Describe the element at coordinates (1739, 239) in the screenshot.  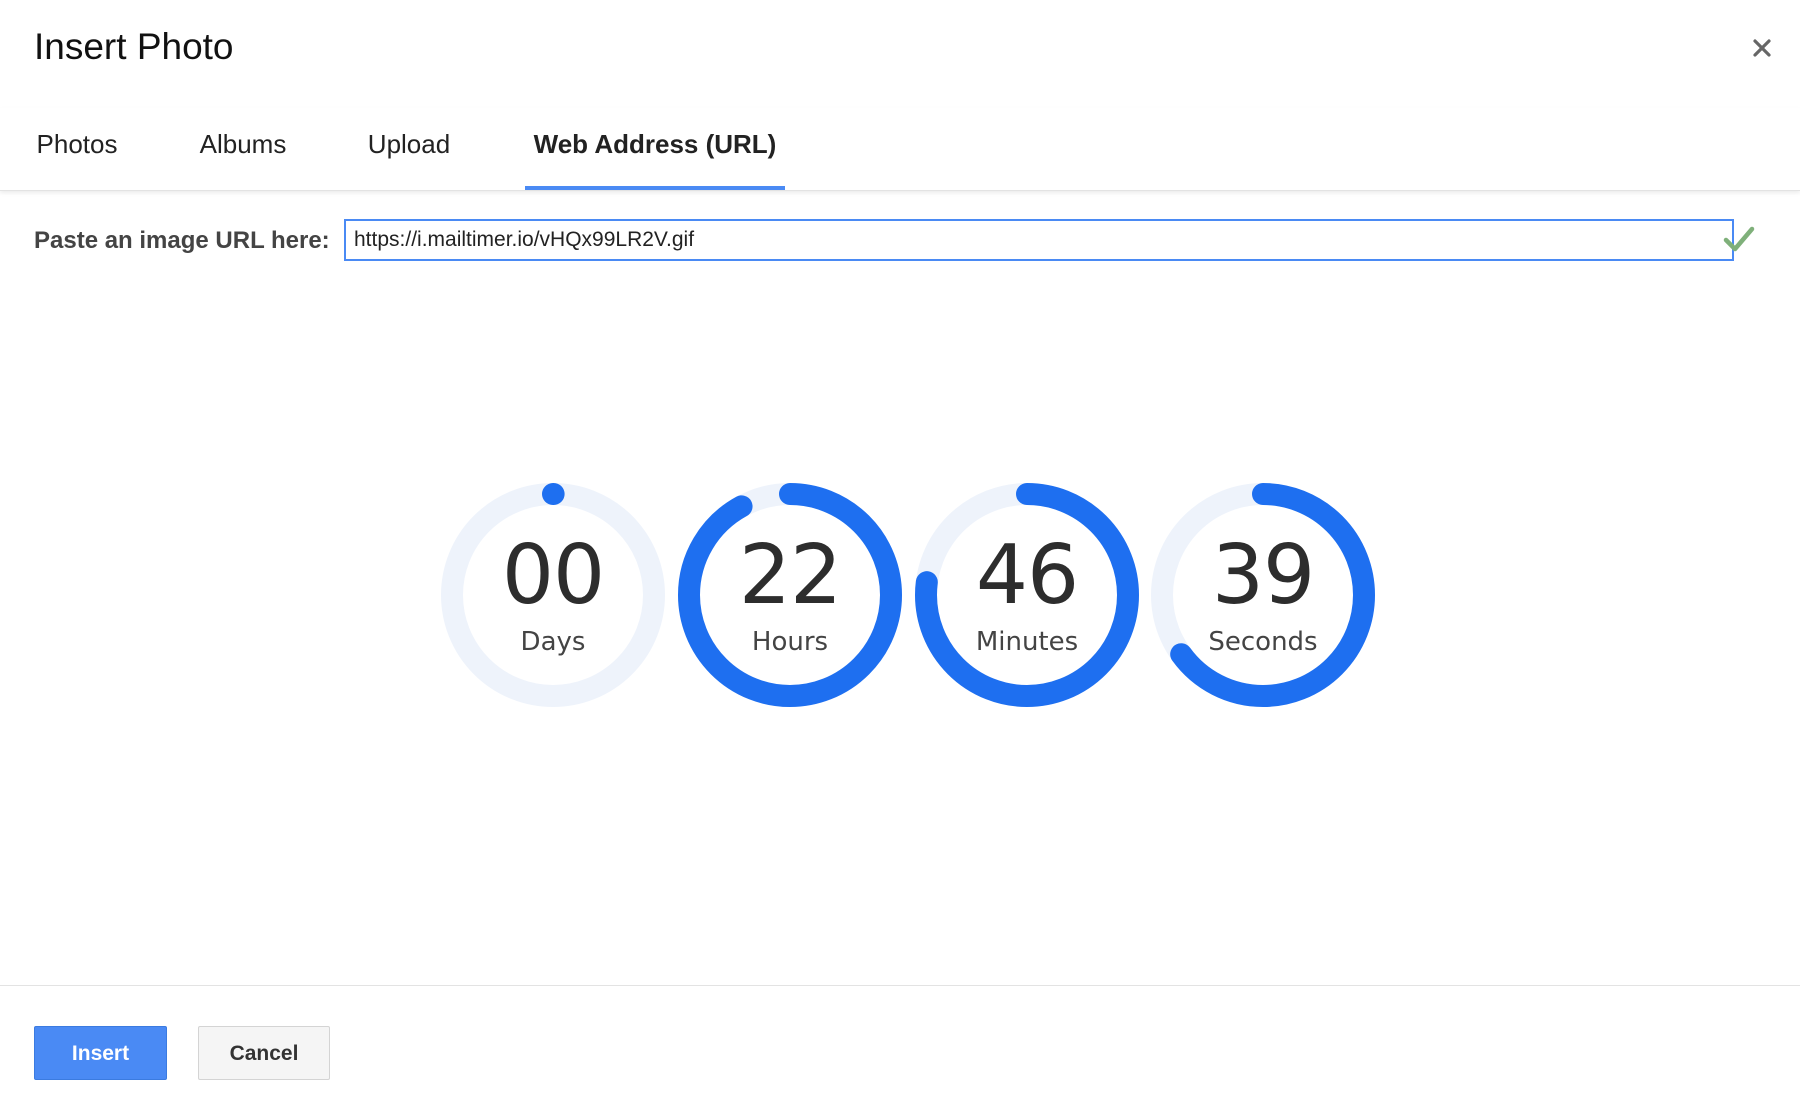
I see `checkmark-icon` at that location.